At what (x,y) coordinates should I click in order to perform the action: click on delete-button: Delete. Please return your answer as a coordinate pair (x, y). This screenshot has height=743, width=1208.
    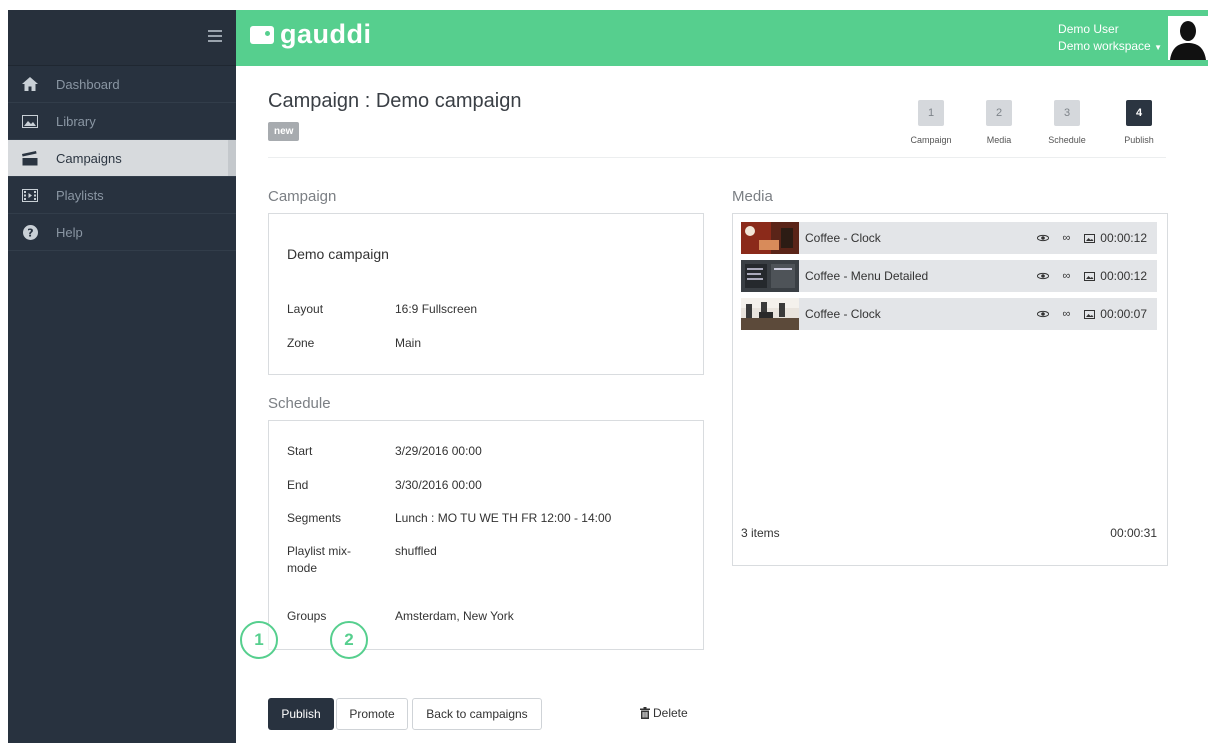
    Looking at the image, I should click on (664, 713).